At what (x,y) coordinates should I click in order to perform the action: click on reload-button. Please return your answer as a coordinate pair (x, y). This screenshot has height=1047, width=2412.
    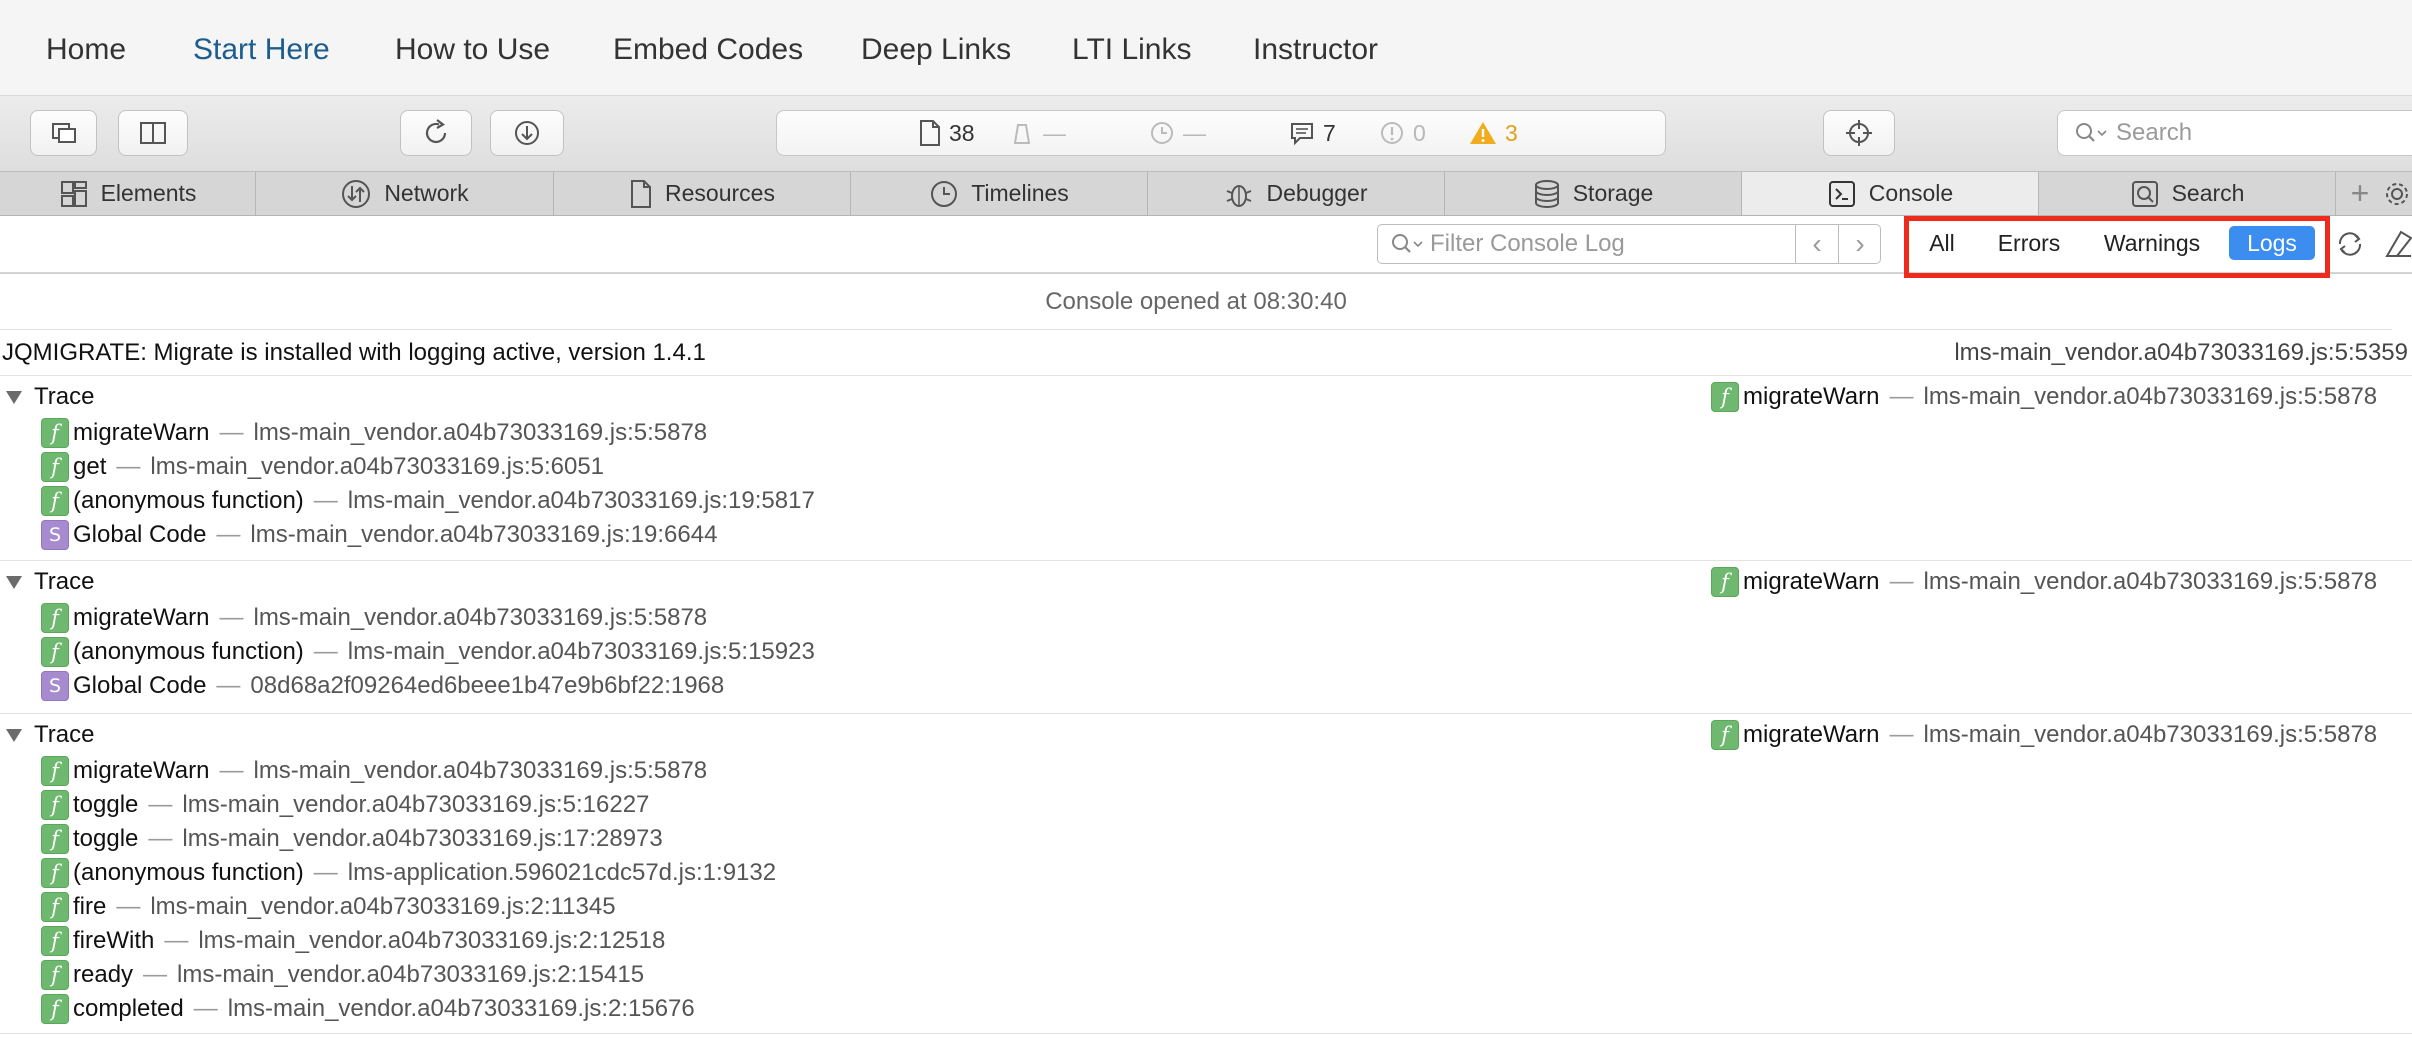
    Looking at the image, I should click on (436, 133).